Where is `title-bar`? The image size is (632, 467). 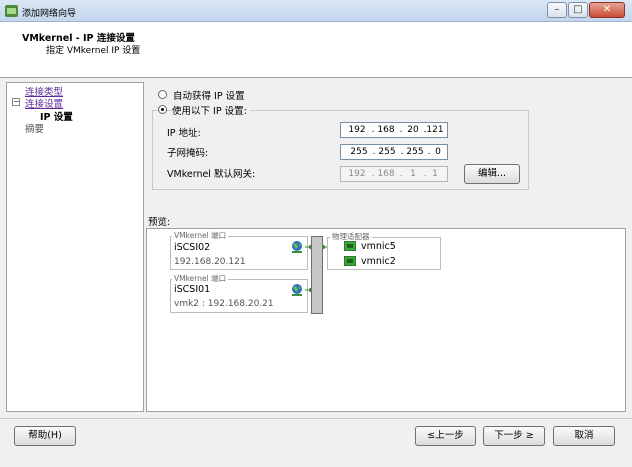 title-bar is located at coordinates (316, 11).